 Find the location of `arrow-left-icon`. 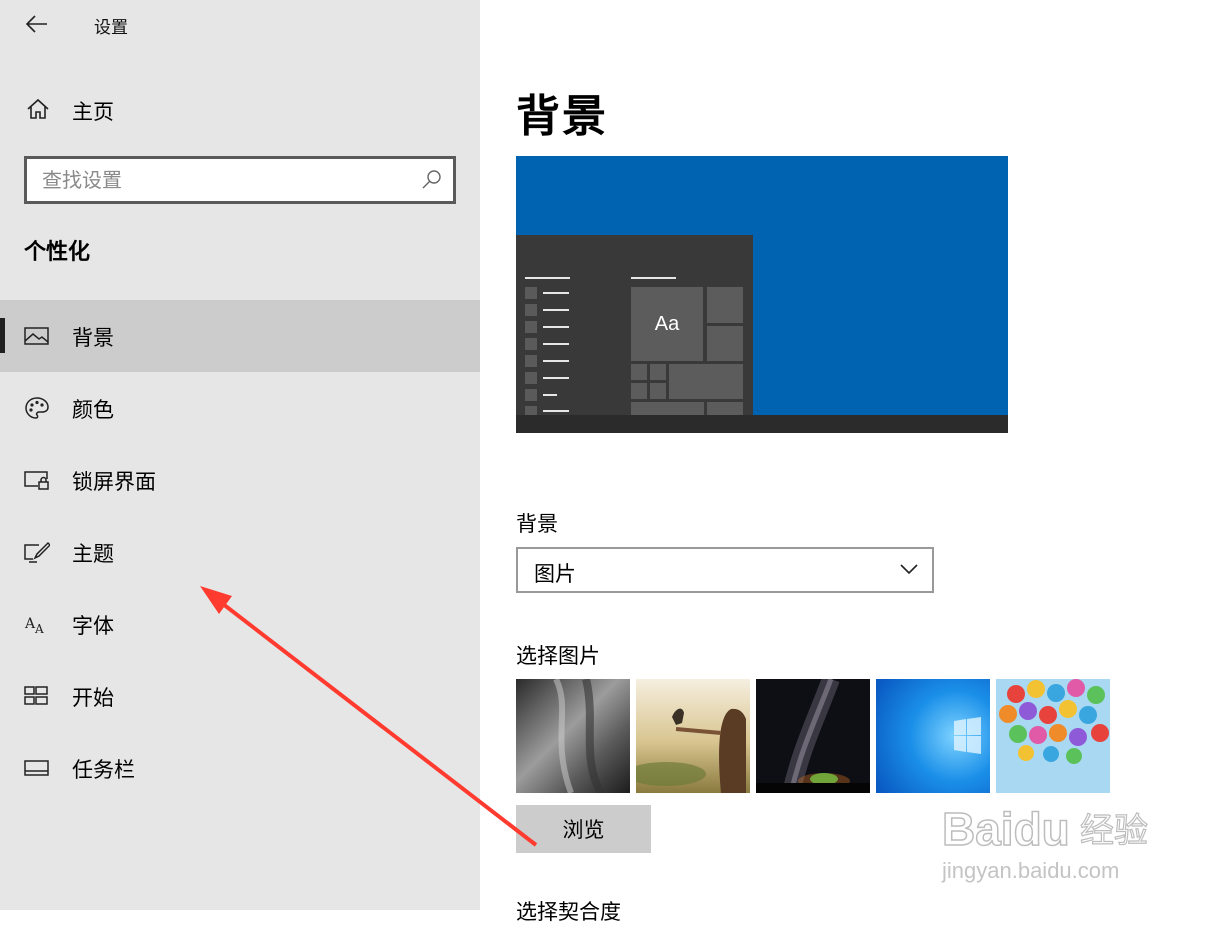

arrow-left-icon is located at coordinates (36, 24).